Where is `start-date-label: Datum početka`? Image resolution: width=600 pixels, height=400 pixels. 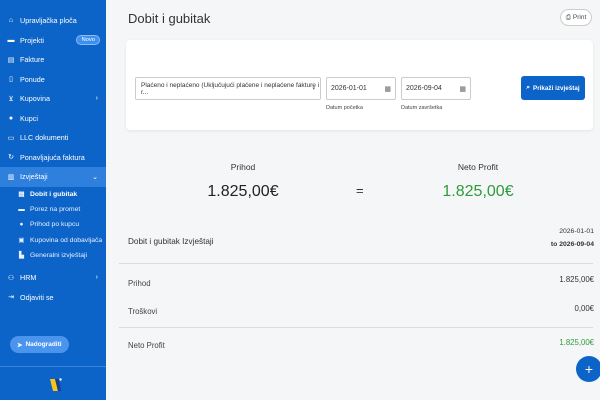 start-date-label: Datum početka is located at coordinates (344, 108).